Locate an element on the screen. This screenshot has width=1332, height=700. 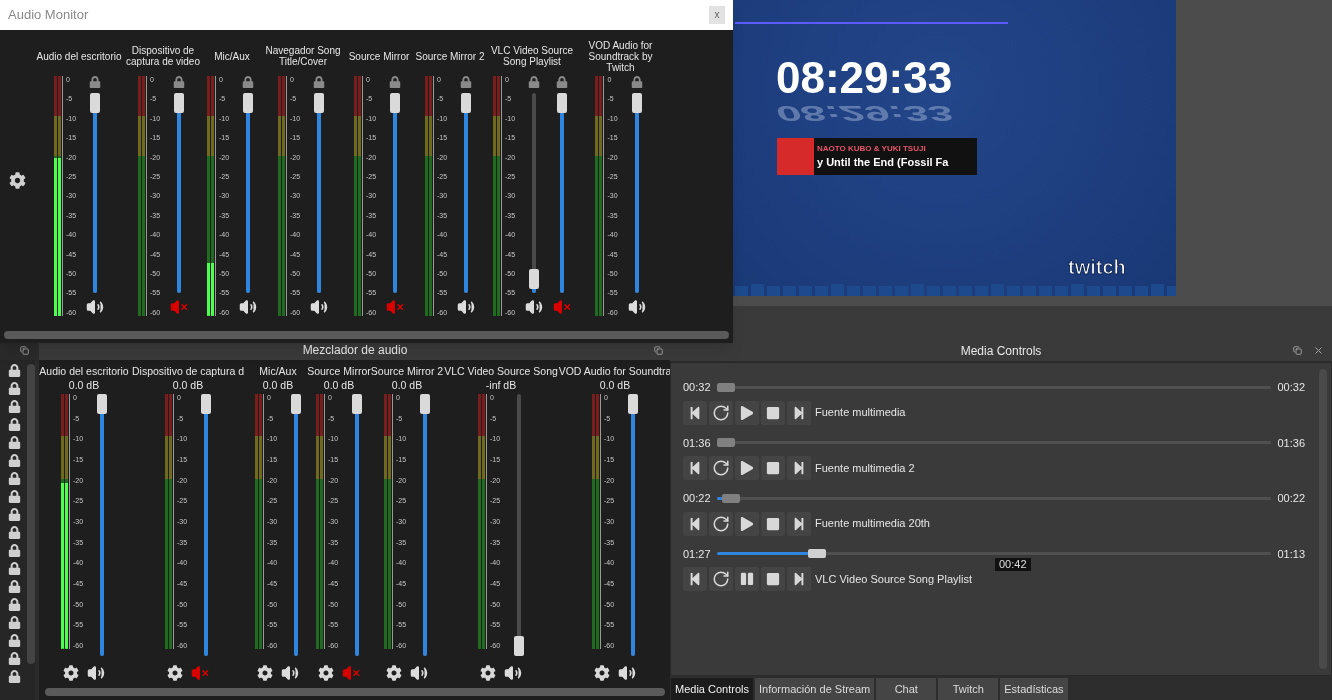
close-button: x is located at coordinates (717, 15).